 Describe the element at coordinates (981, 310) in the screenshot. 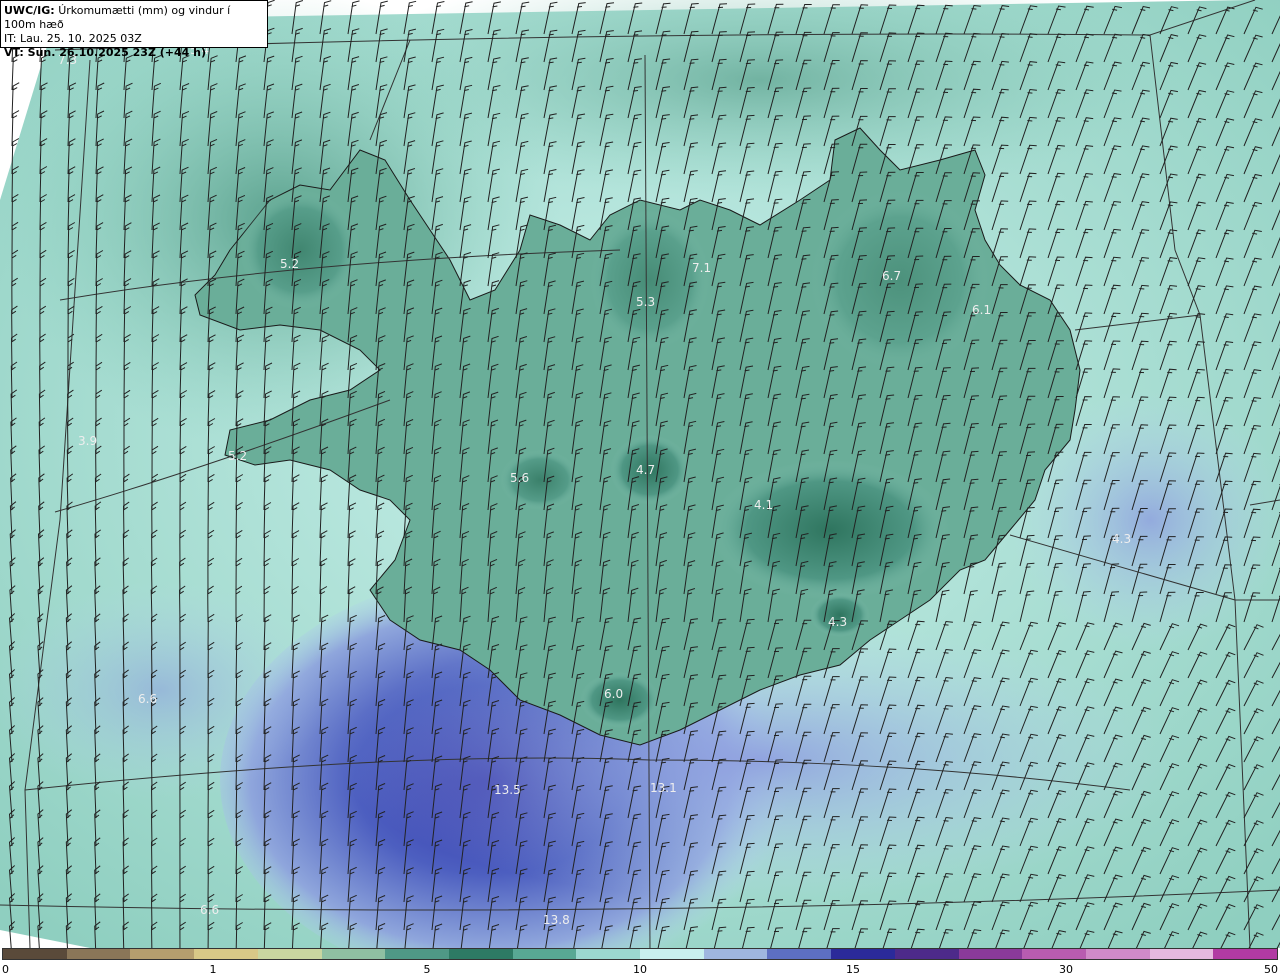

I see `value-label: 6.1` at that location.